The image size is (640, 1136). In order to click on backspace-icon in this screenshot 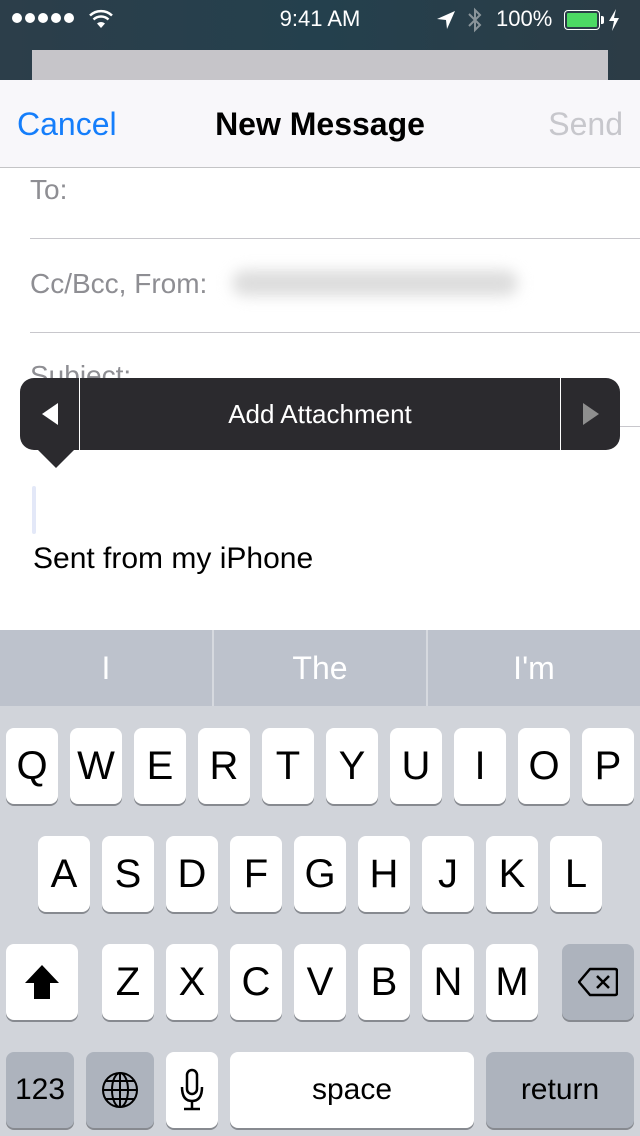, I will do `click(598, 982)`.